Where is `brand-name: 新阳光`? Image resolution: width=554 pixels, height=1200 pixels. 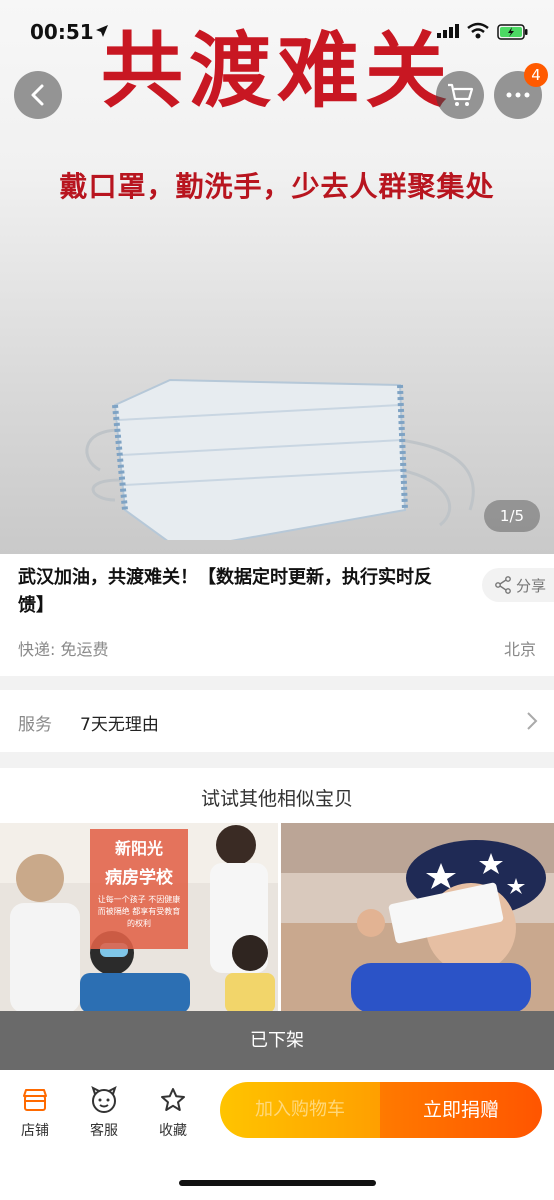
brand-name: 新阳光 is located at coordinates (138, 848).